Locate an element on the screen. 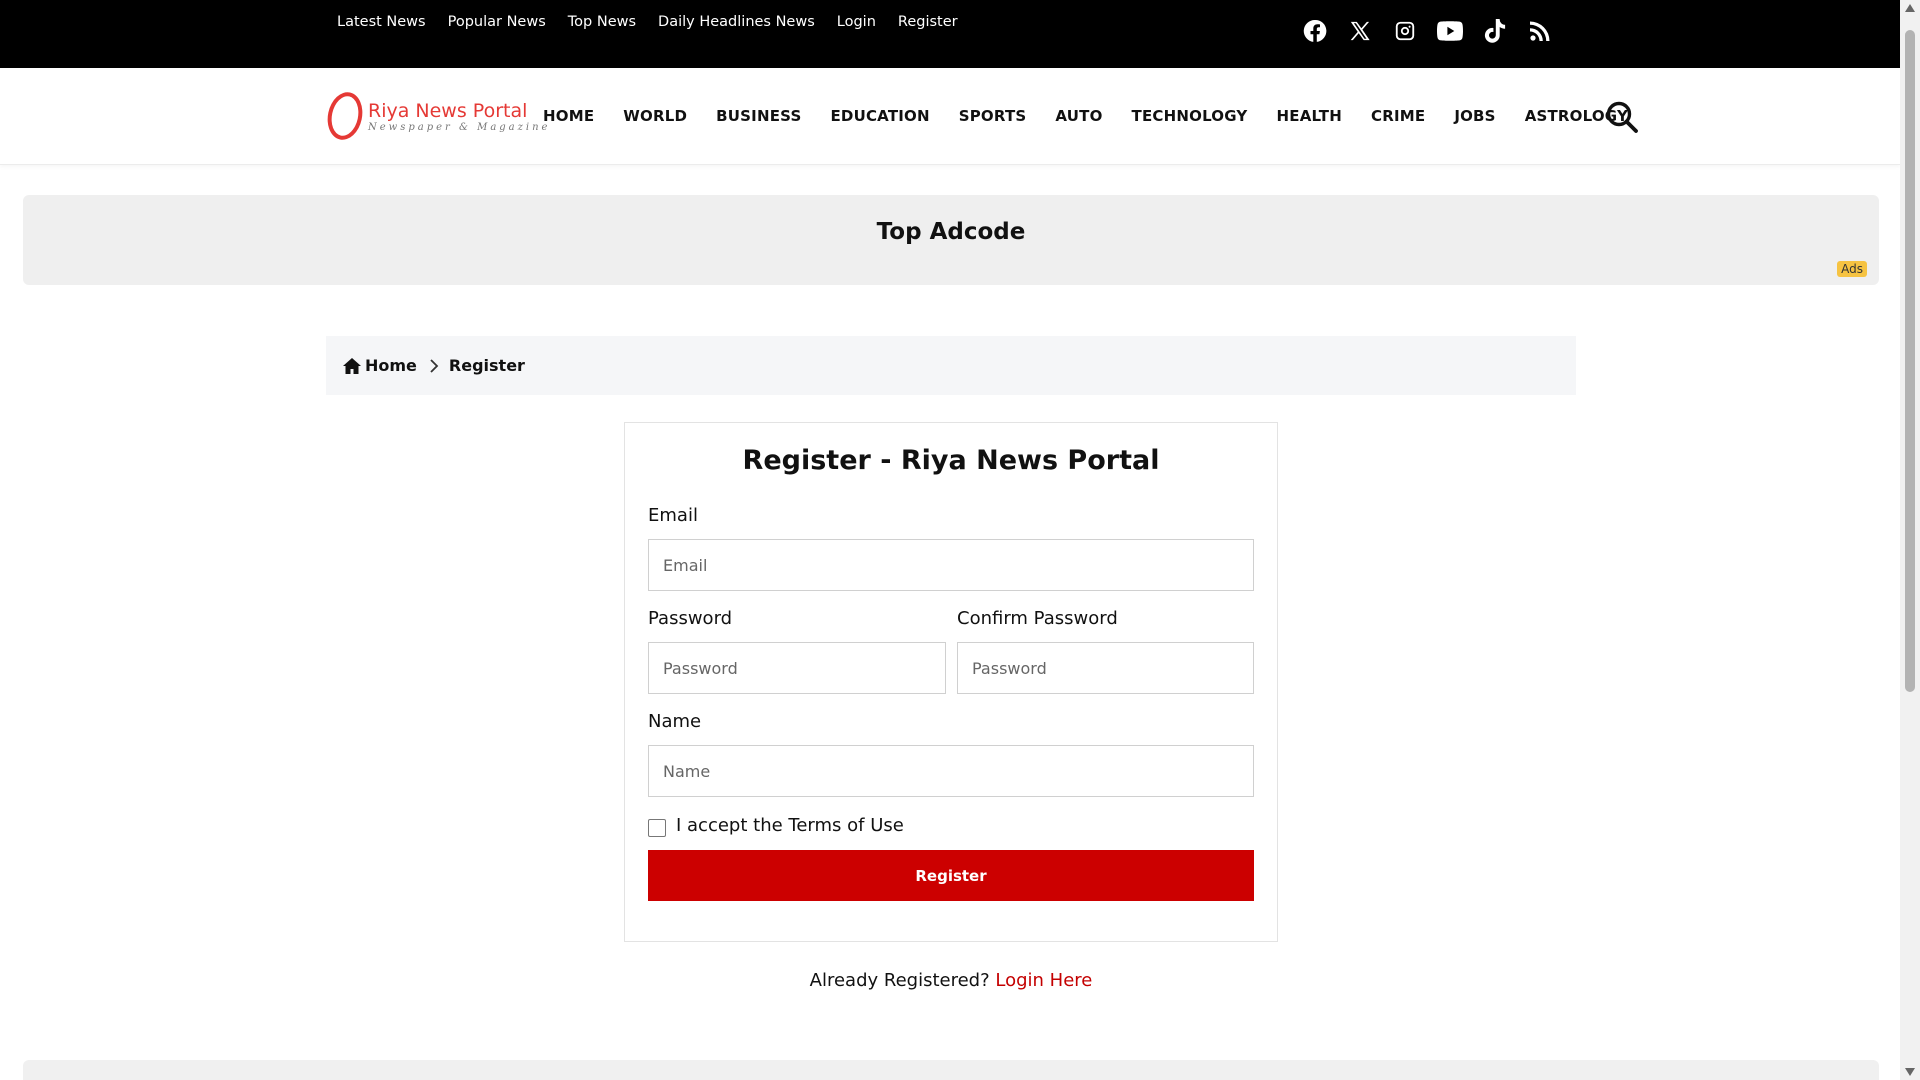 Image resolution: width=1920 pixels, height=1080 pixels. top-ad-banner: Top Adcode Ads is located at coordinates (951, 240).